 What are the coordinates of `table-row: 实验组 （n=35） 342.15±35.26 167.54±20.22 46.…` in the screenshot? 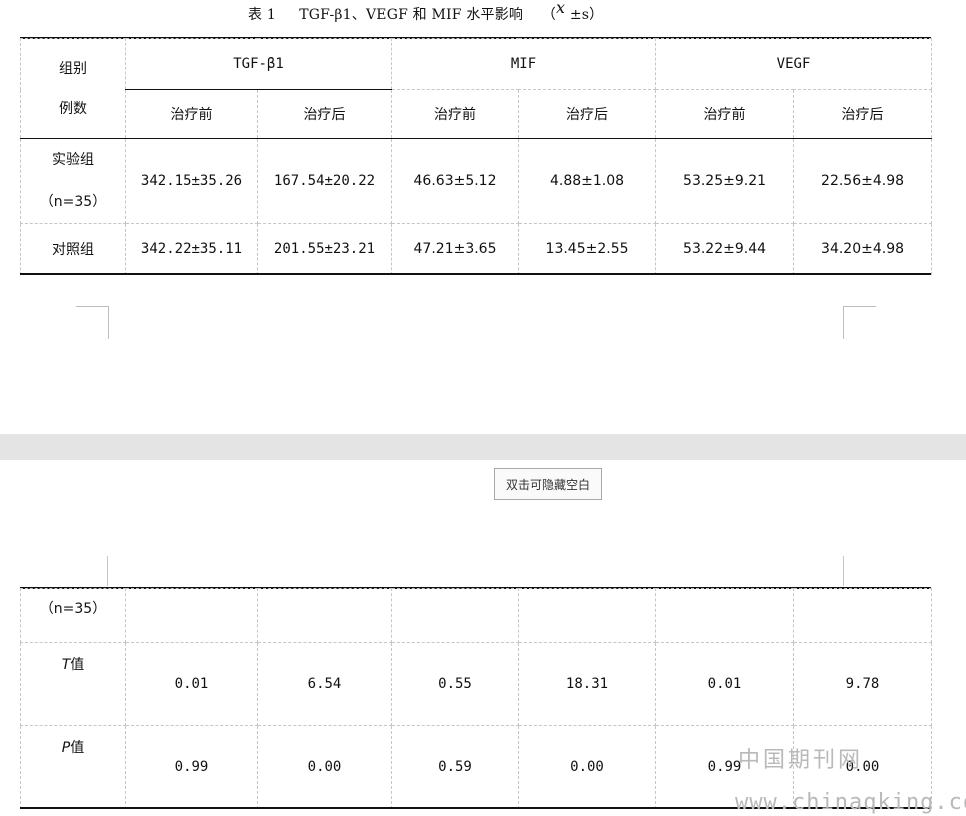 It's located at (476, 181).